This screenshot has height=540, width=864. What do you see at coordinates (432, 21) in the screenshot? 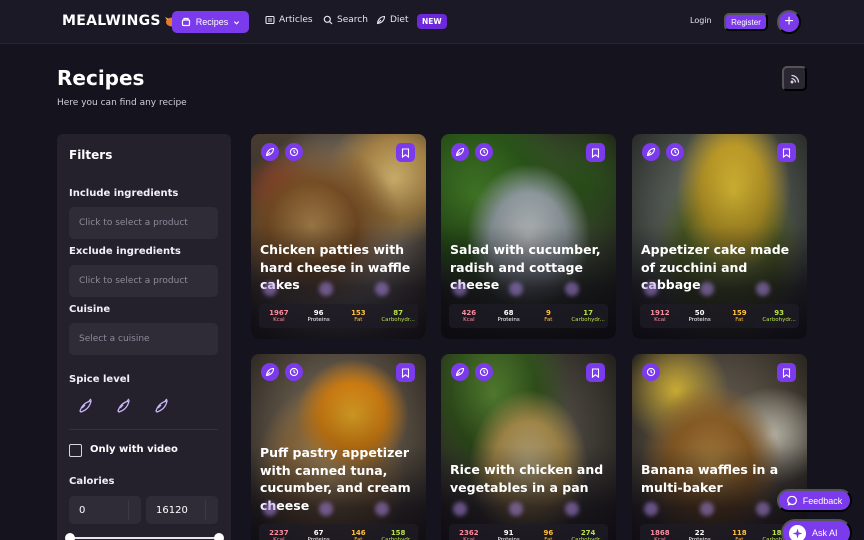
I see `new-badge: NEW` at bounding box center [432, 21].